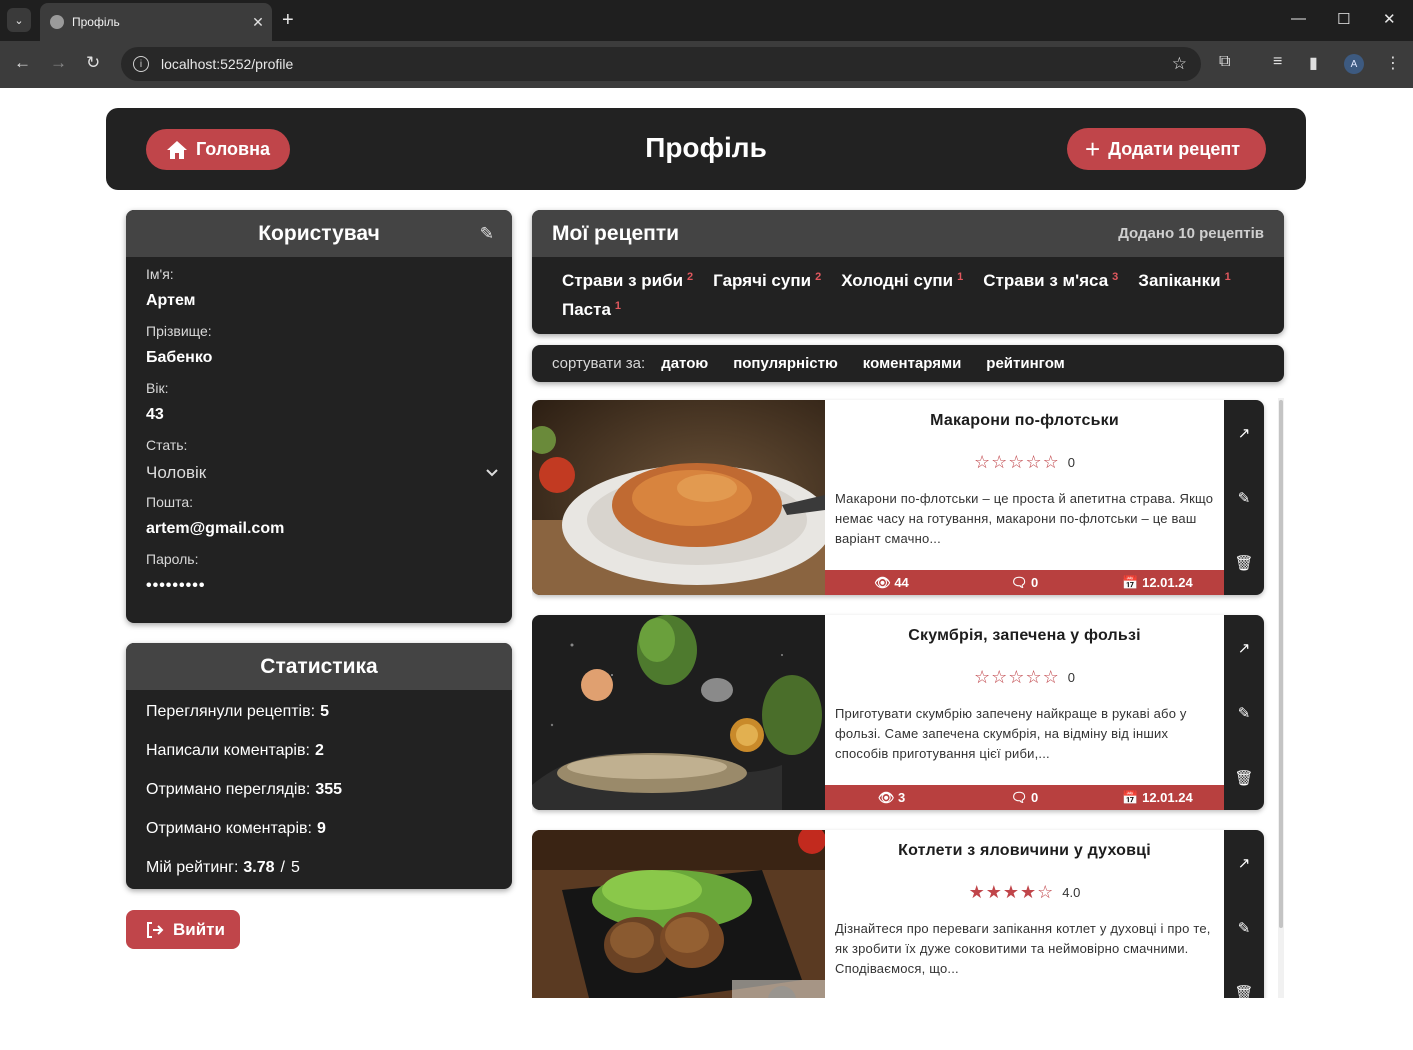  Describe the element at coordinates (492, 473) in the screenshot. I see `chevron-down-icon` at that location.